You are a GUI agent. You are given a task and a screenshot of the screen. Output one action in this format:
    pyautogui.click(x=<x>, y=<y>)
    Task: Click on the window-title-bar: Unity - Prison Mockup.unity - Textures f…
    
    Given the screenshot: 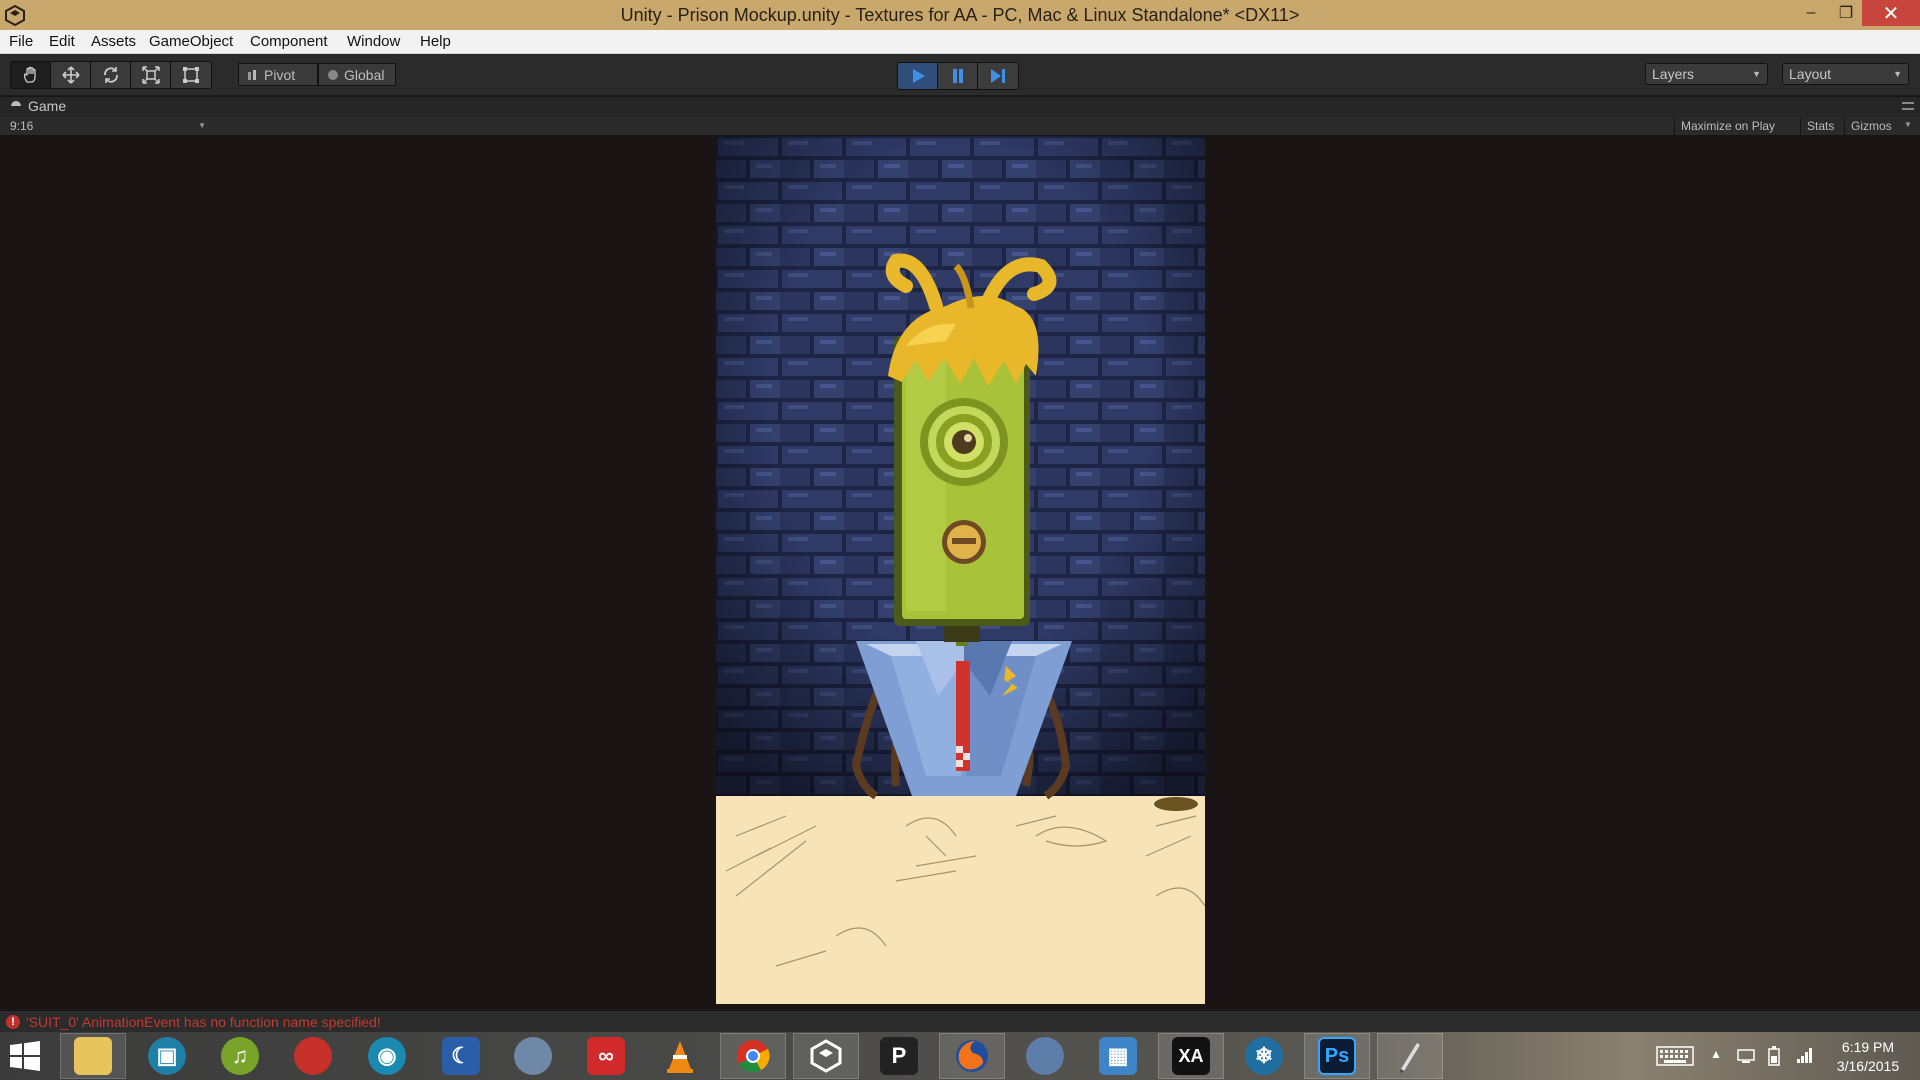 What is the action you would take?
    pyautogui.click(x=960, y=15)
    